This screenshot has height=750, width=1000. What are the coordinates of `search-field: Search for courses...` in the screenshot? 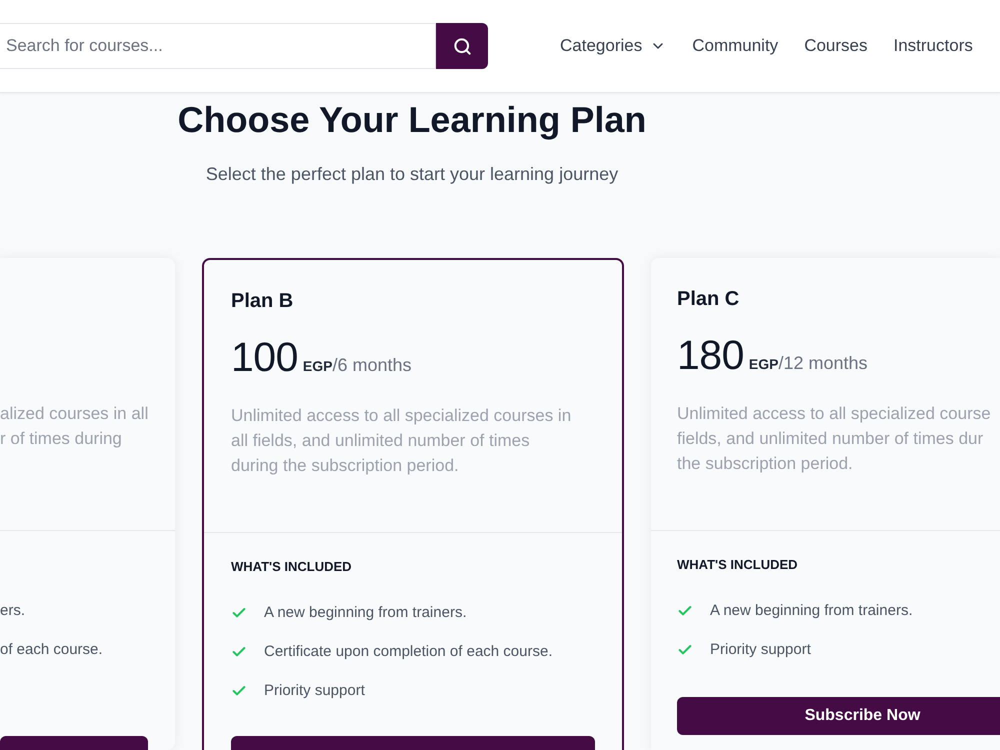 It's located at (218, 46).